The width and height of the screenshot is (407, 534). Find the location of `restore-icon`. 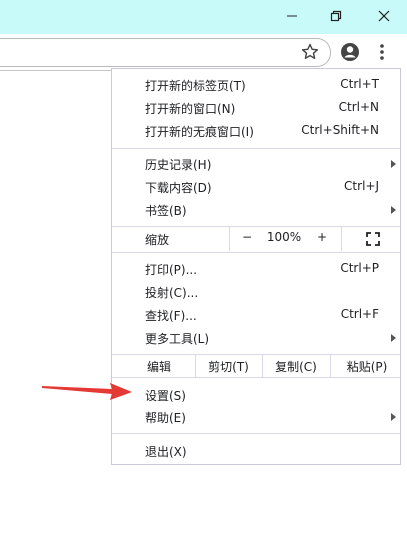

restore-icon is located at coordinates (336, 16).